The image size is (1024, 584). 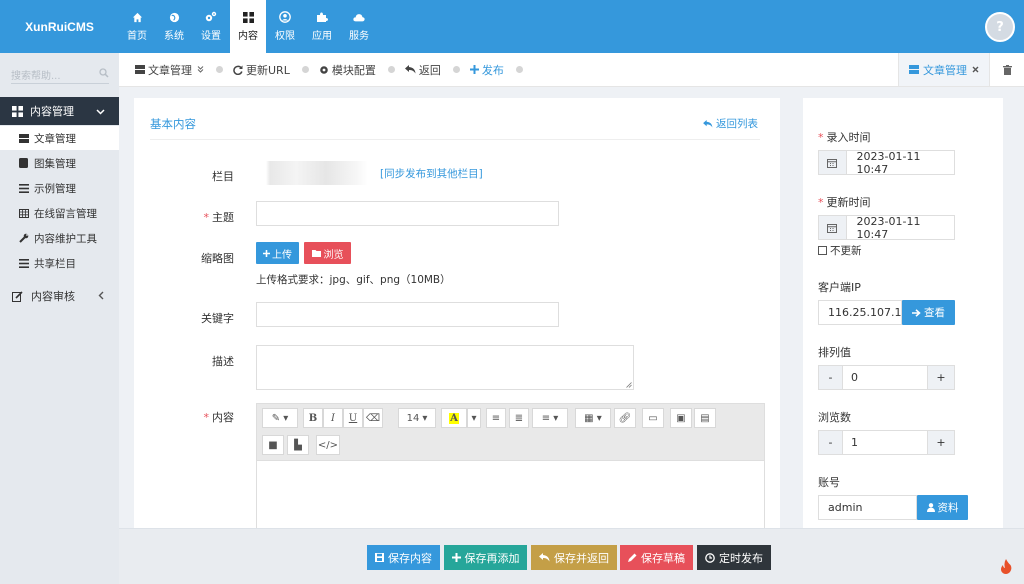 I want to click on nav-home: 首页, so click(x=137, y=26).